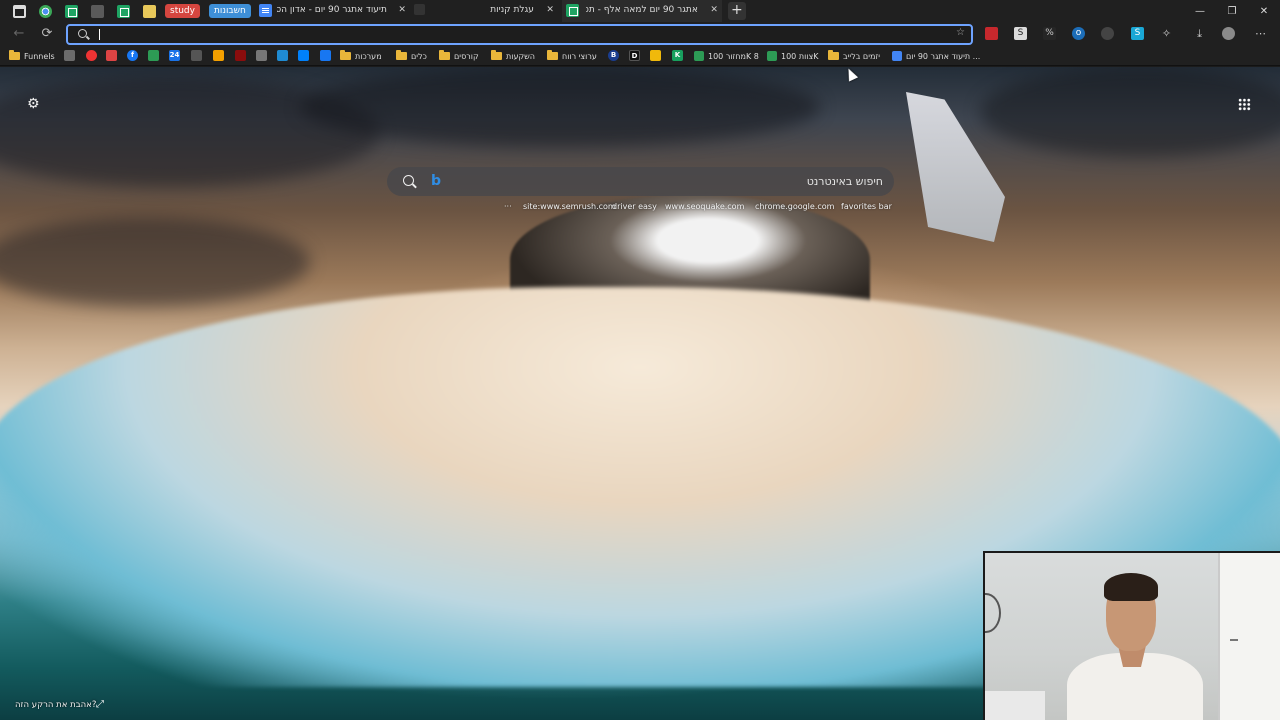 The width and height of the screenshot is (1280, 720). What do you see at coordinates (655, 55) in the screenshot?
I see `binance-icon` at bounding box center [655, 55].